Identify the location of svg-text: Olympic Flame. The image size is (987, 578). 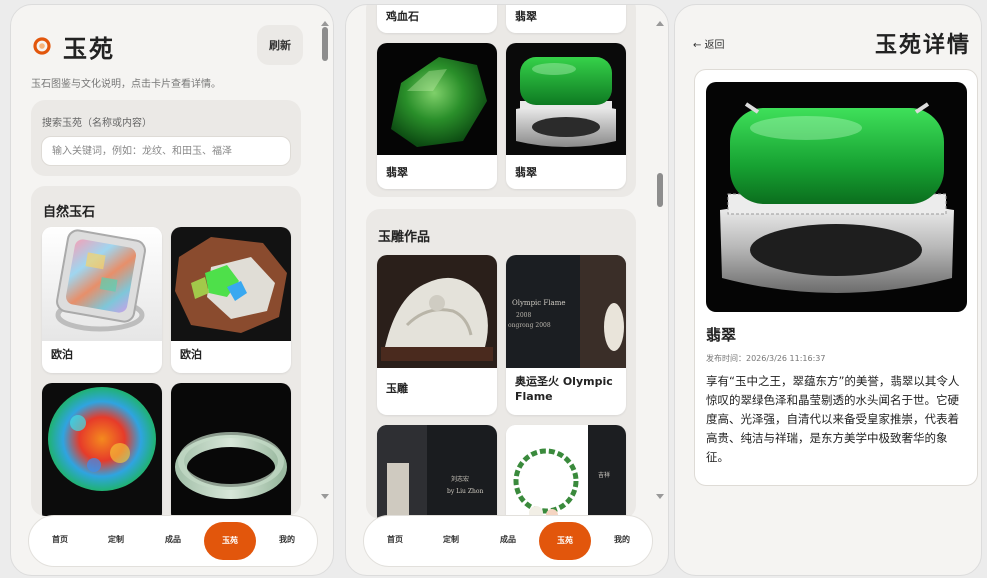
(538, 303).